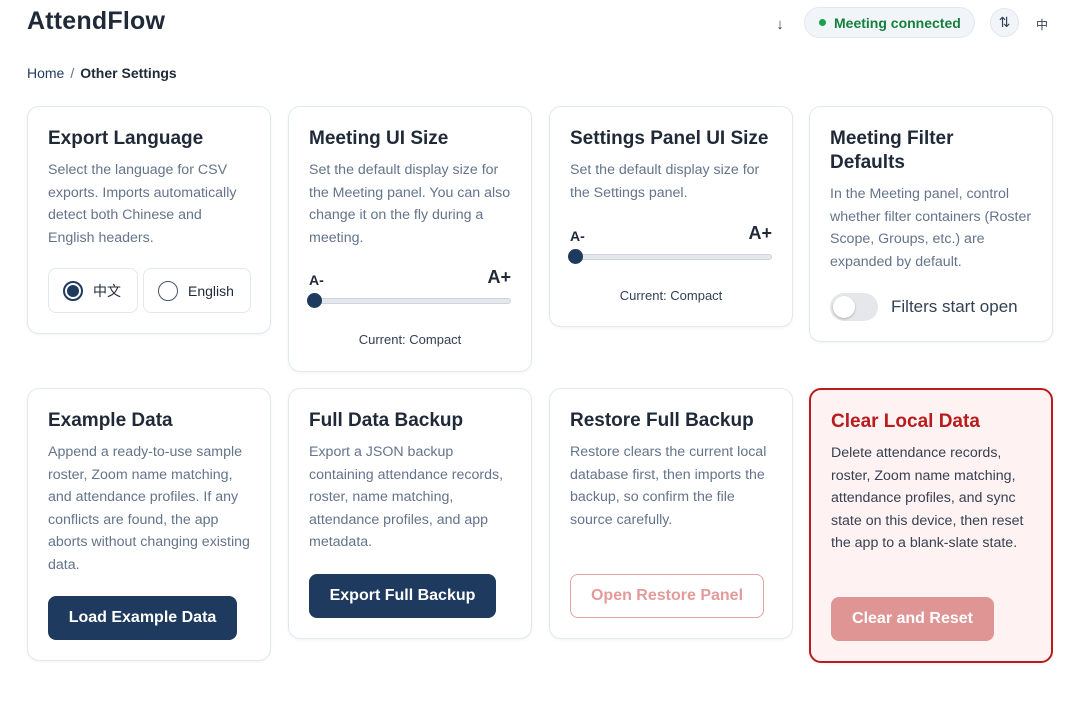 The width and height of the screenshot is (1088, 706). I want to click on radio-option-chinese: 中文, so click(93, 290).